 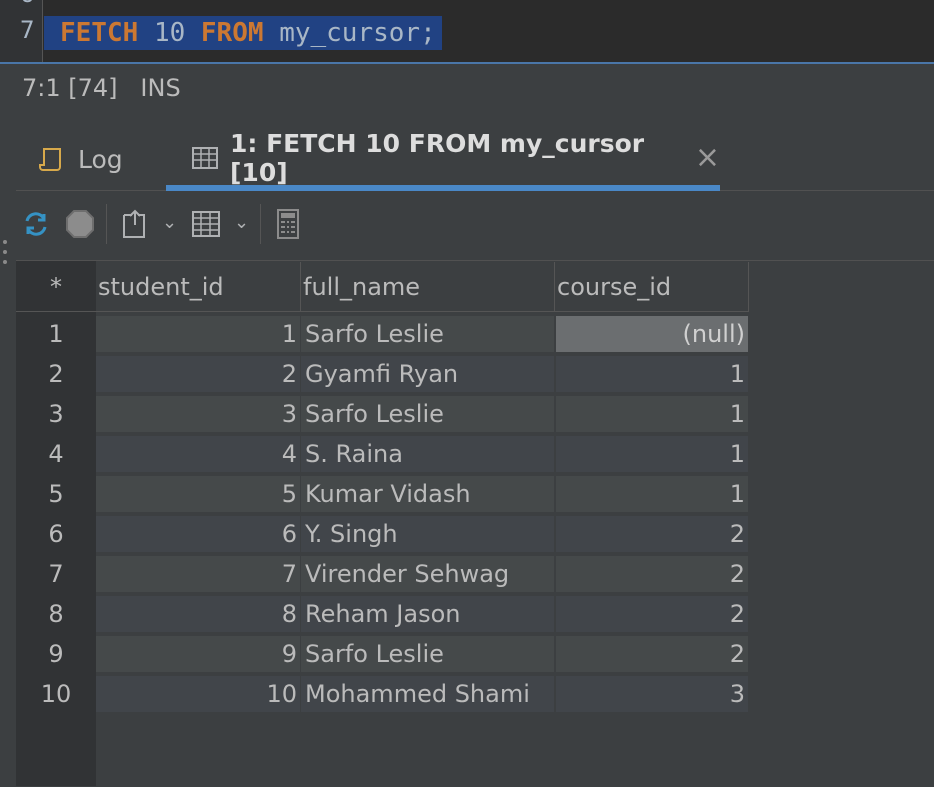 What do you see at coordinates (288, 224) in the screenshot?
I see `calculator-icon` at bounding box center [288, 224].